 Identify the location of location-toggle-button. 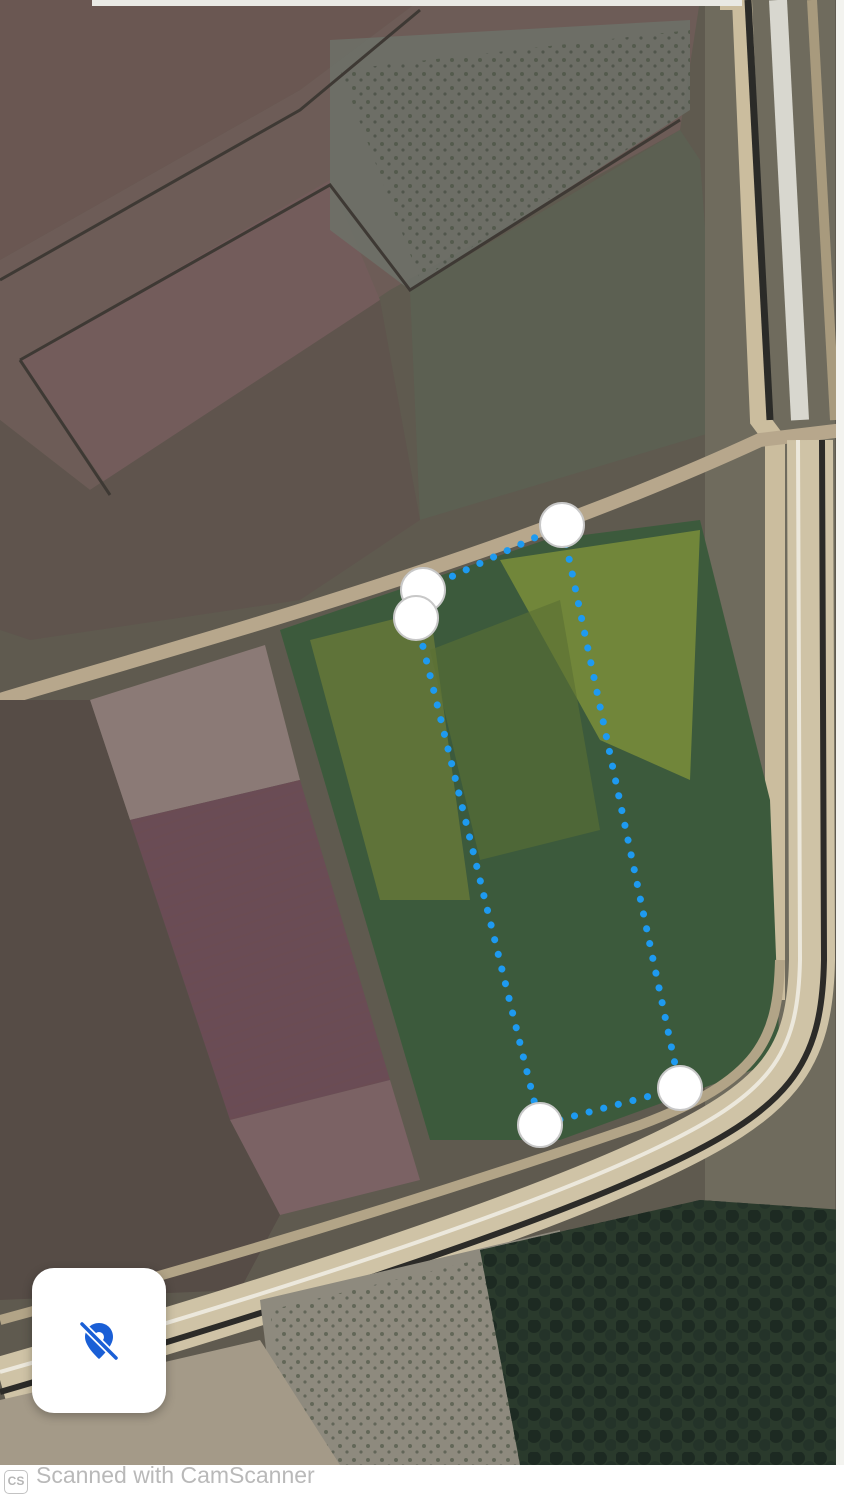
(99, 1340).